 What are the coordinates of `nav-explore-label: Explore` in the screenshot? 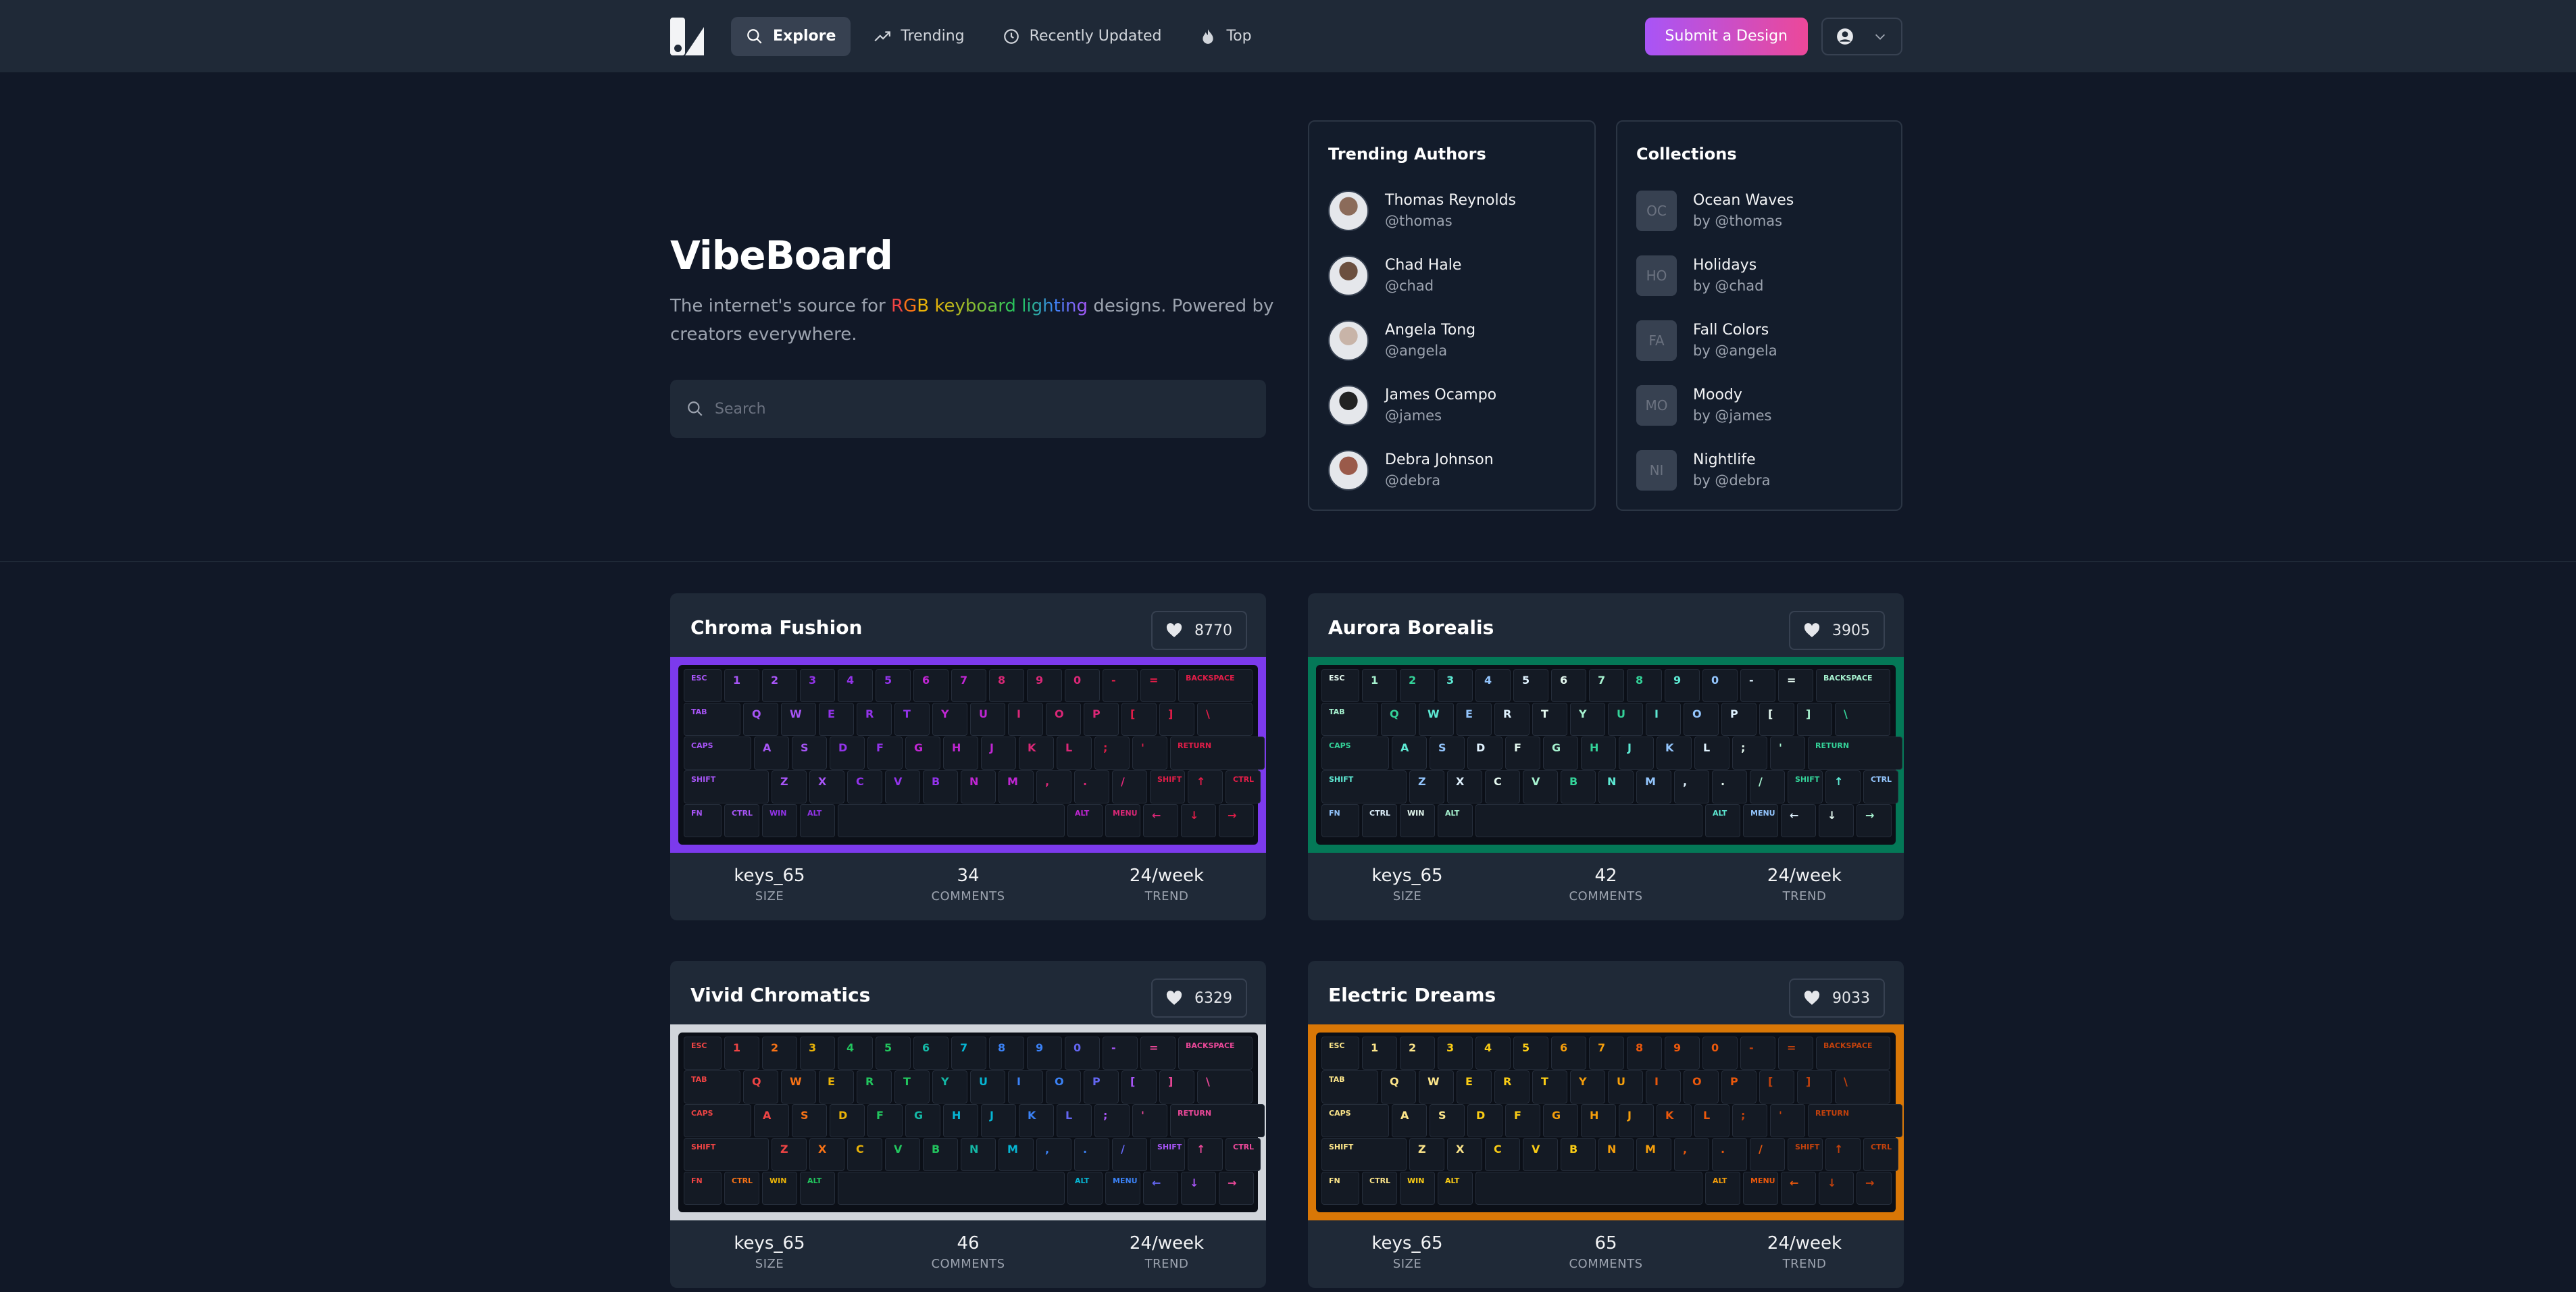 It's located at (804, 36).